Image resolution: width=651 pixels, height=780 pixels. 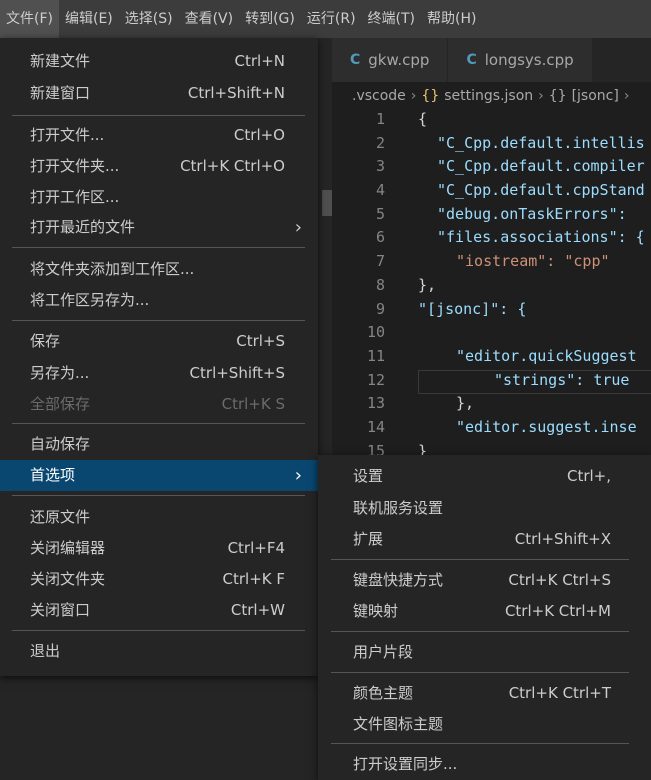 I want to click on sidebar-scrollbar, so click(x=327, y=203).